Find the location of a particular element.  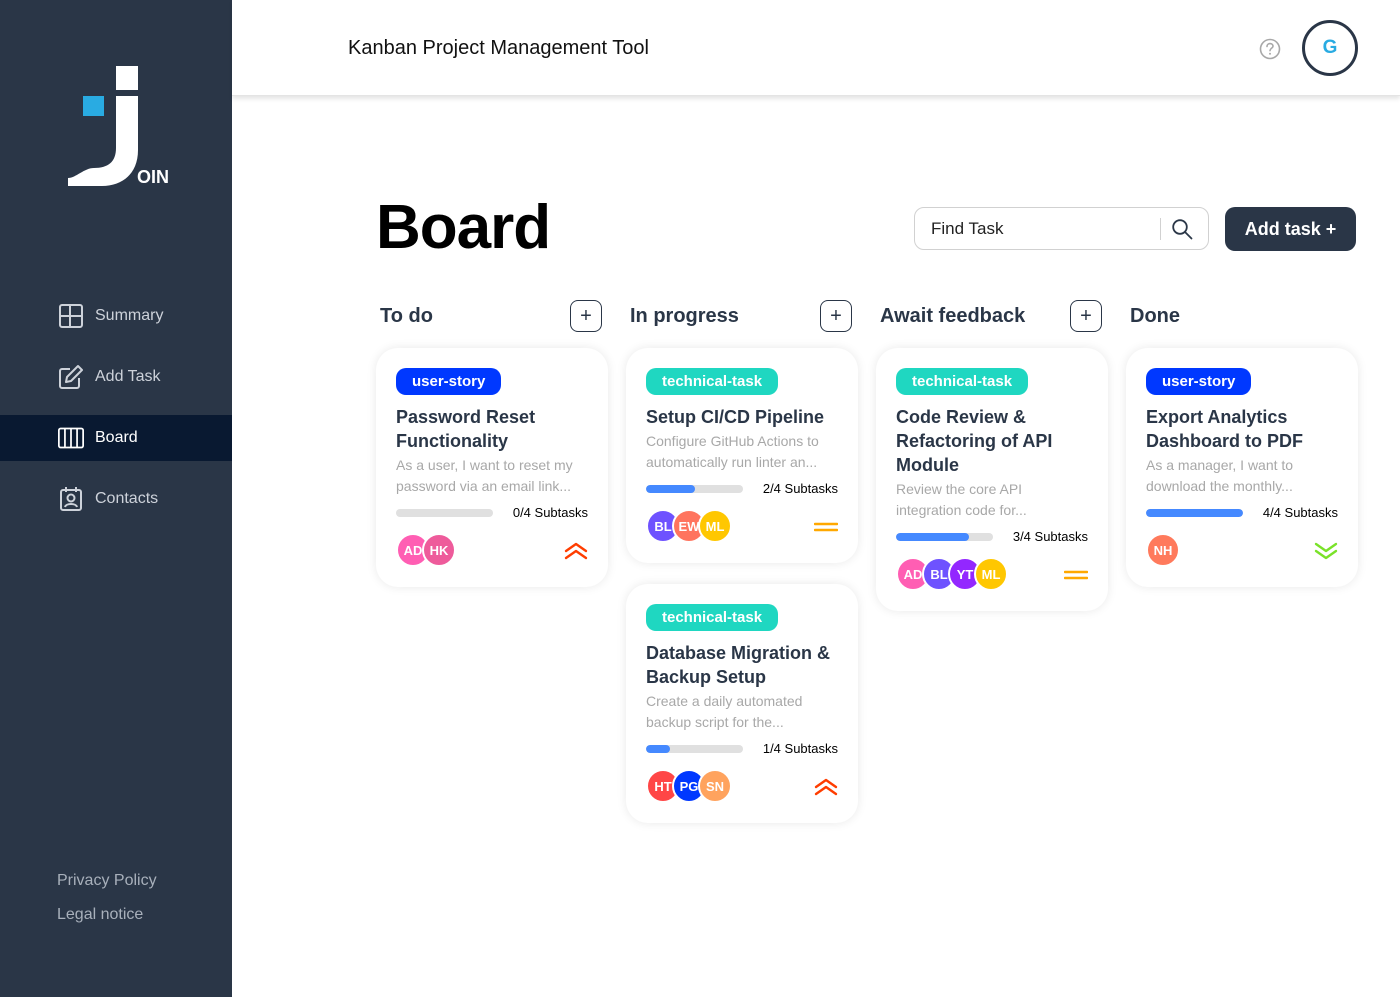

sidebar-item-label: Board is located at coordinates (116, 437).